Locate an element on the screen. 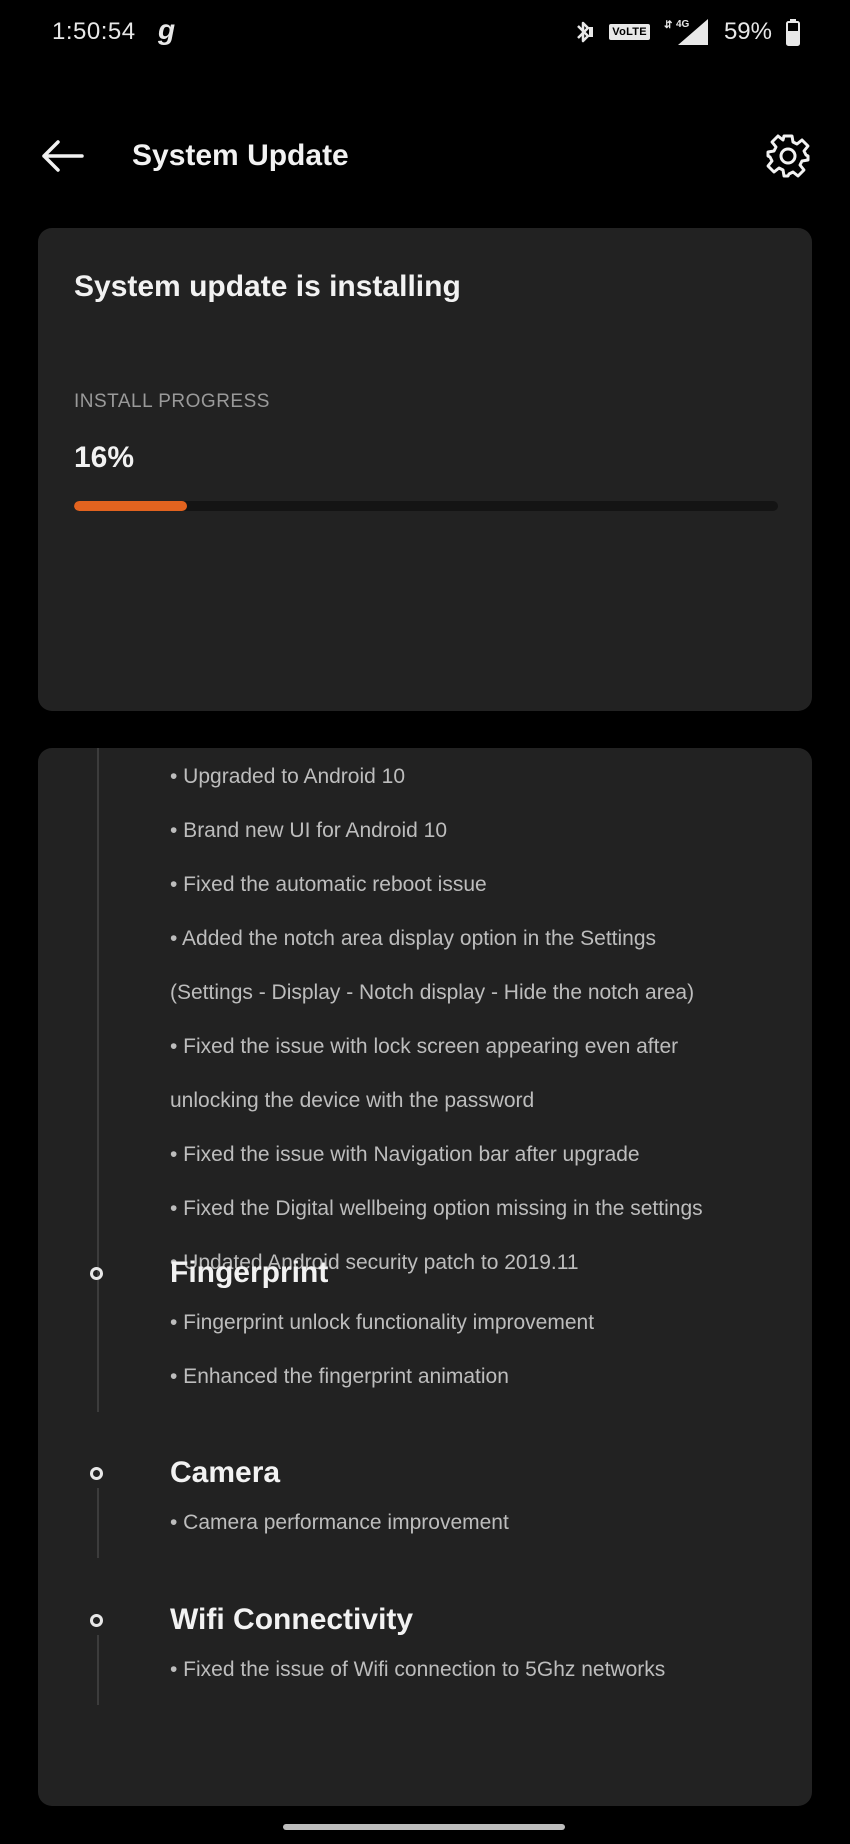 The image size is (850, 1844). settings-button is located at coordinates (788, 156).